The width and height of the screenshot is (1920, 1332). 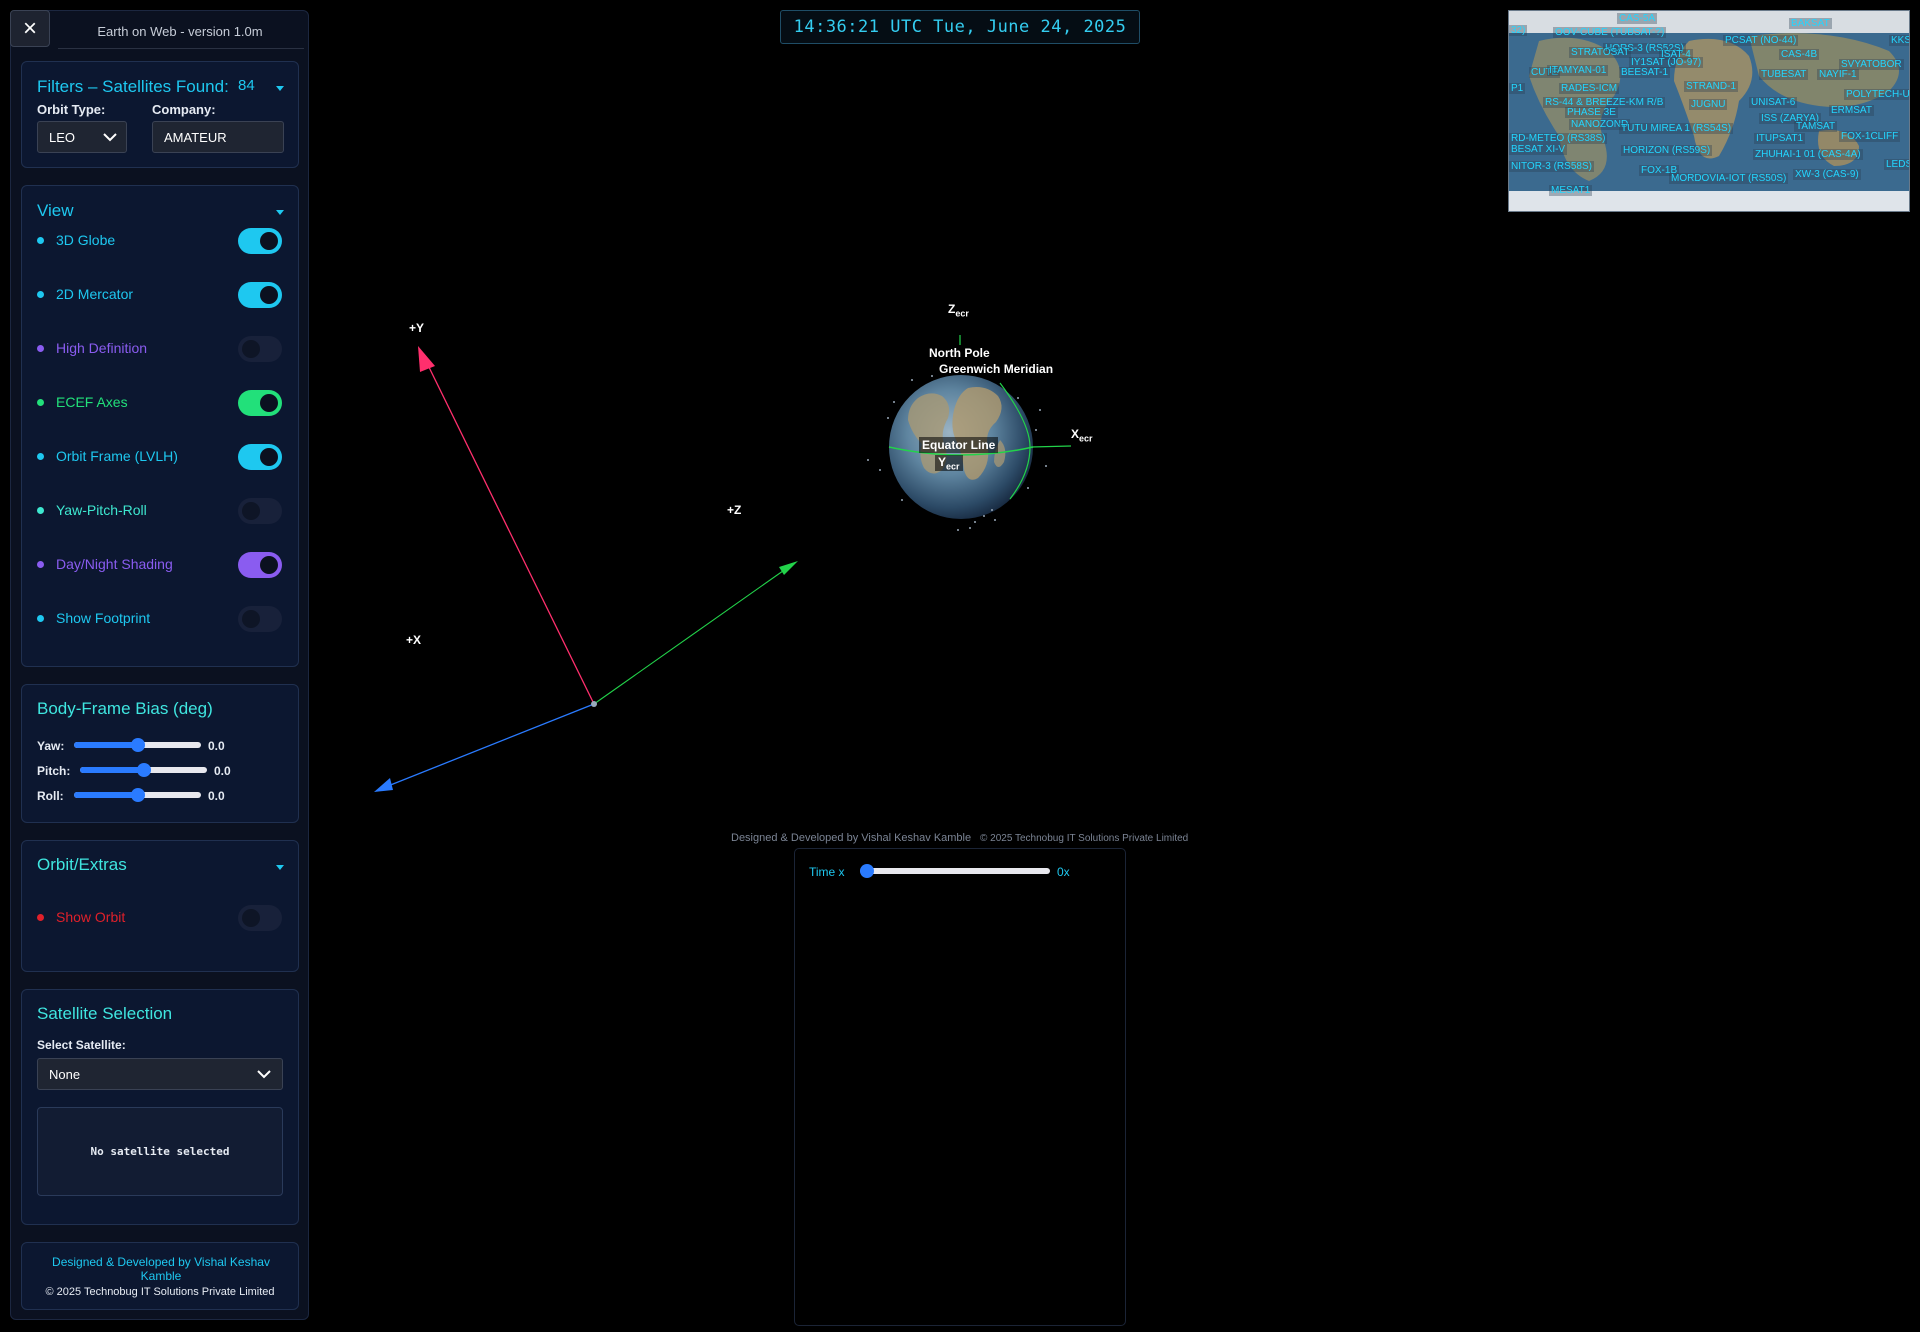 I want to click on minimap-satellite-label: PCSAT (NO-44), so click(x=1761, y=40).